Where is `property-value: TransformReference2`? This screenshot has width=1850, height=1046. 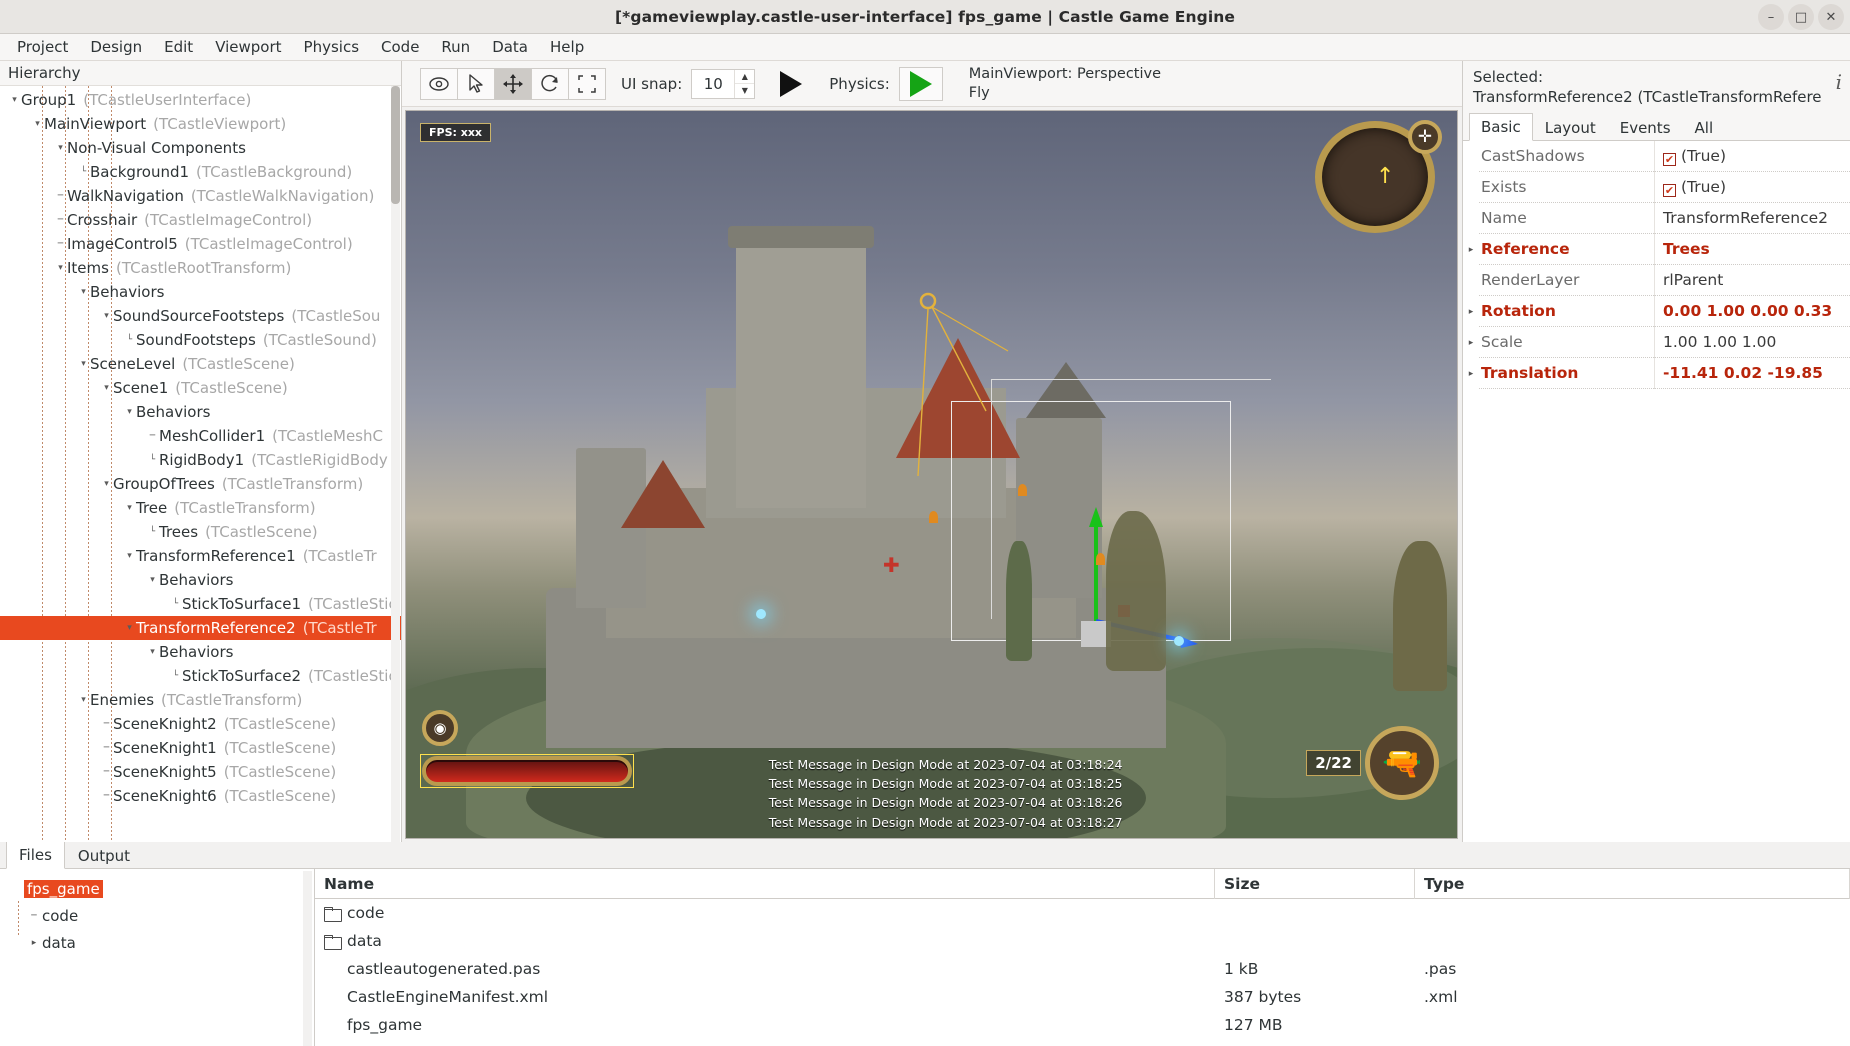
property-value: TransformReference2 is located at coordinates (1752, 218).